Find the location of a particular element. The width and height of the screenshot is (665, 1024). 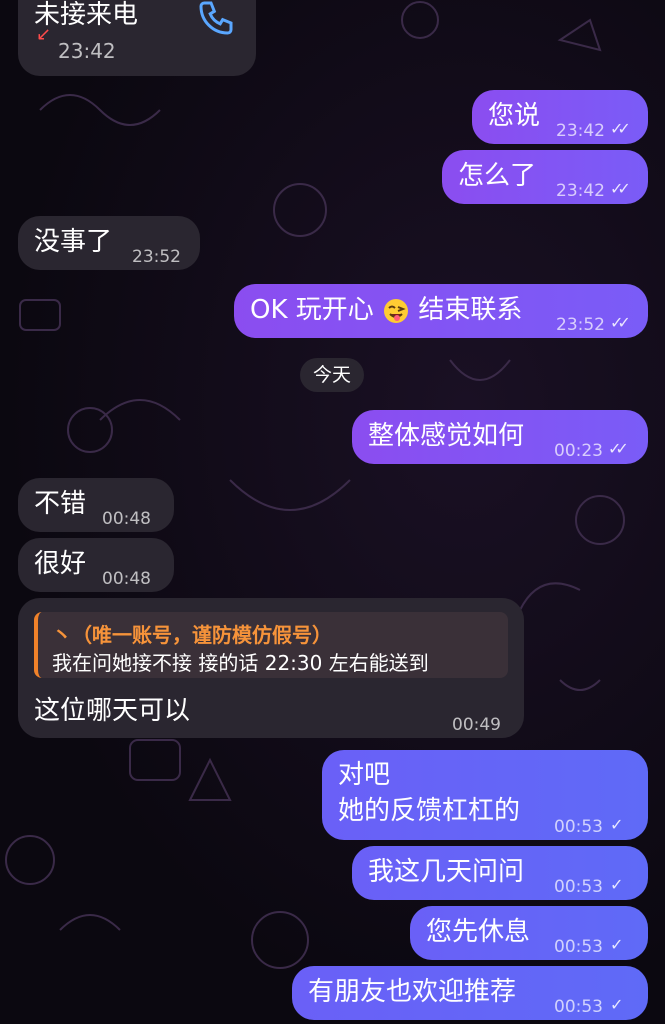

message-text: 没事了 is located at coordinates (73, 242).